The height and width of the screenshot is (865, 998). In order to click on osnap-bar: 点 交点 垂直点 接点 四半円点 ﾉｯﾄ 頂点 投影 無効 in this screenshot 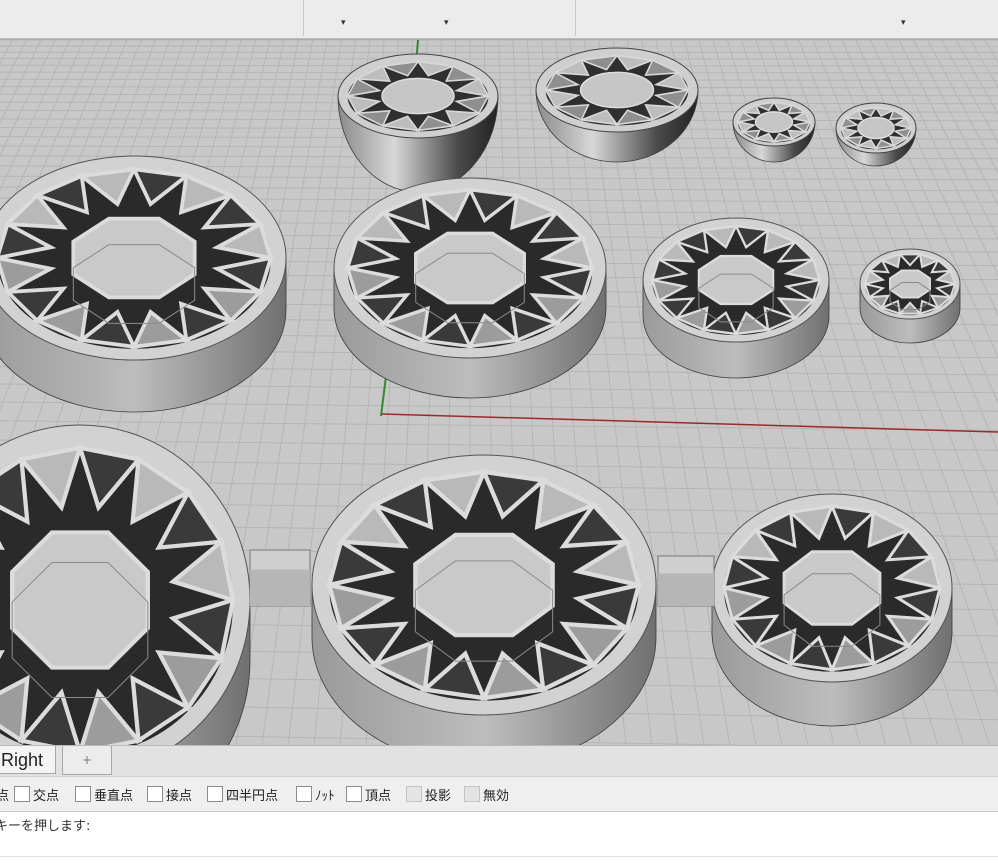, I will do `click(499, 793)`.